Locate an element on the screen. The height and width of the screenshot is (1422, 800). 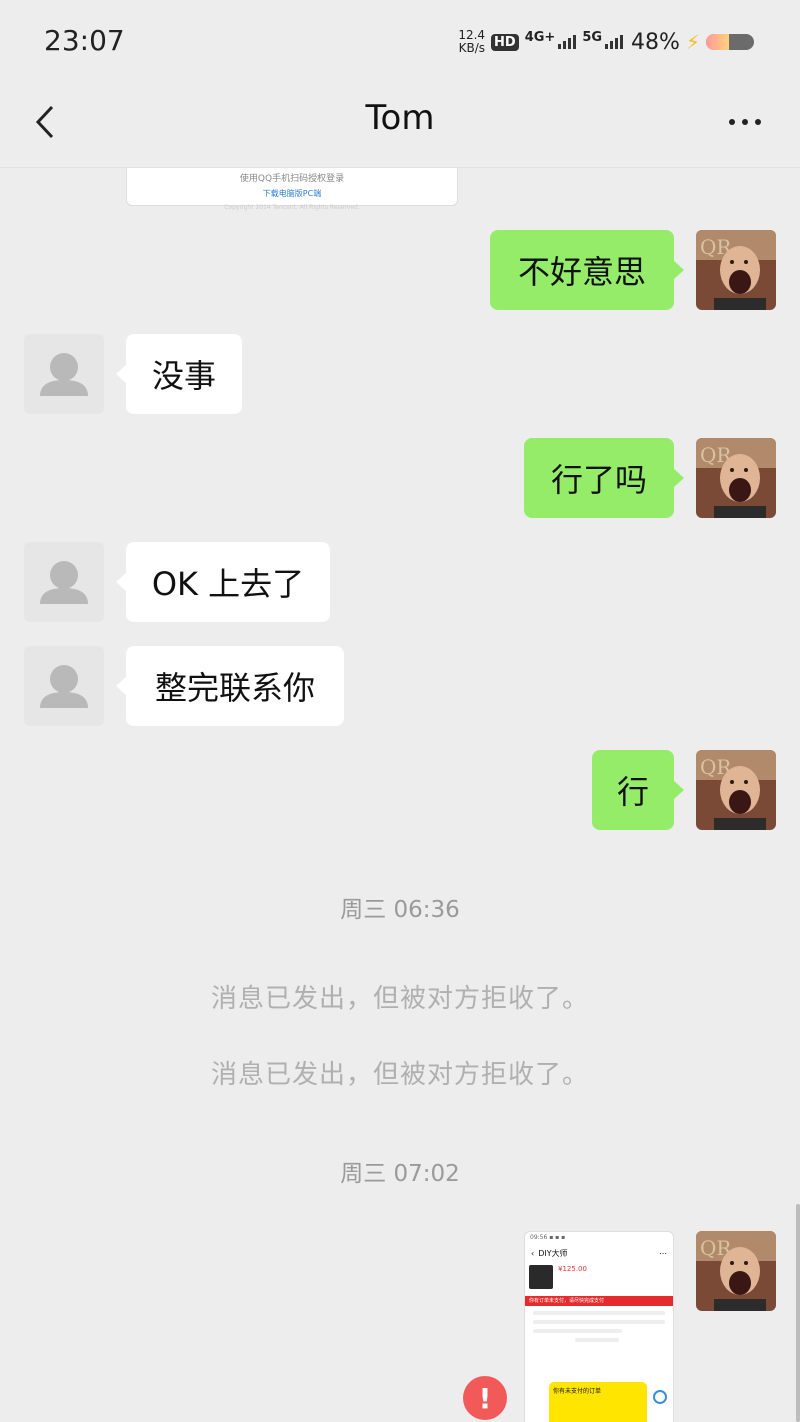
send-failed-icon: ! is located at coordinates (485, 1398).